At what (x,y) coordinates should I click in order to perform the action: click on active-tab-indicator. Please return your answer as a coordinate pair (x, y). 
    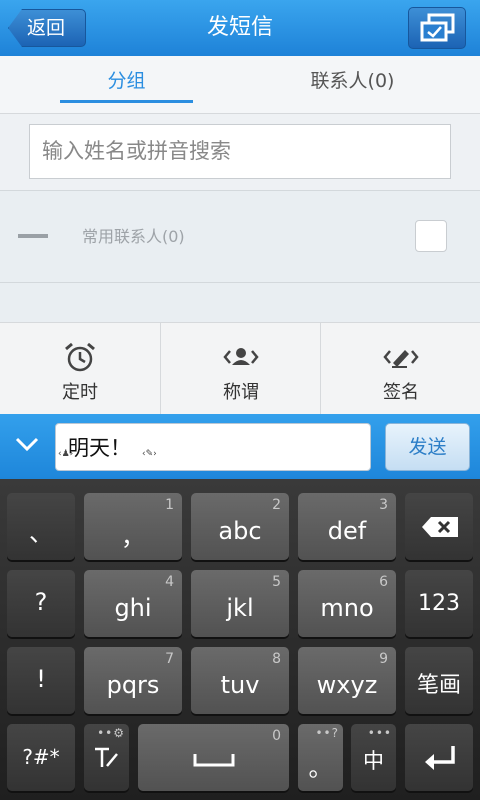
    Looking at the image, I should click on (126, 101).